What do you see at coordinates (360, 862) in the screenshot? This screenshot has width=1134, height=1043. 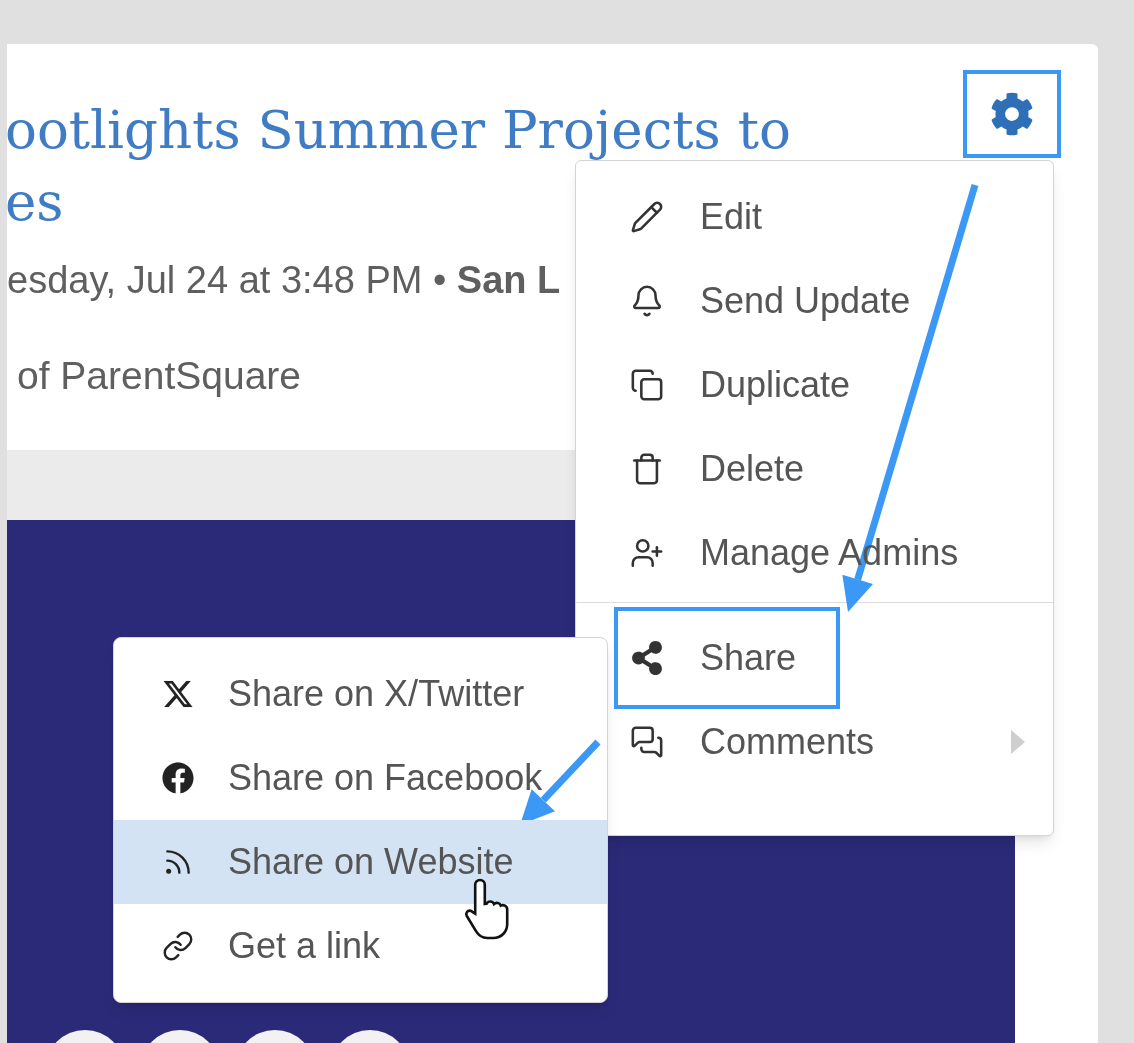 I see `submenu-item: Share on Website` at bounding box center [360, 862].